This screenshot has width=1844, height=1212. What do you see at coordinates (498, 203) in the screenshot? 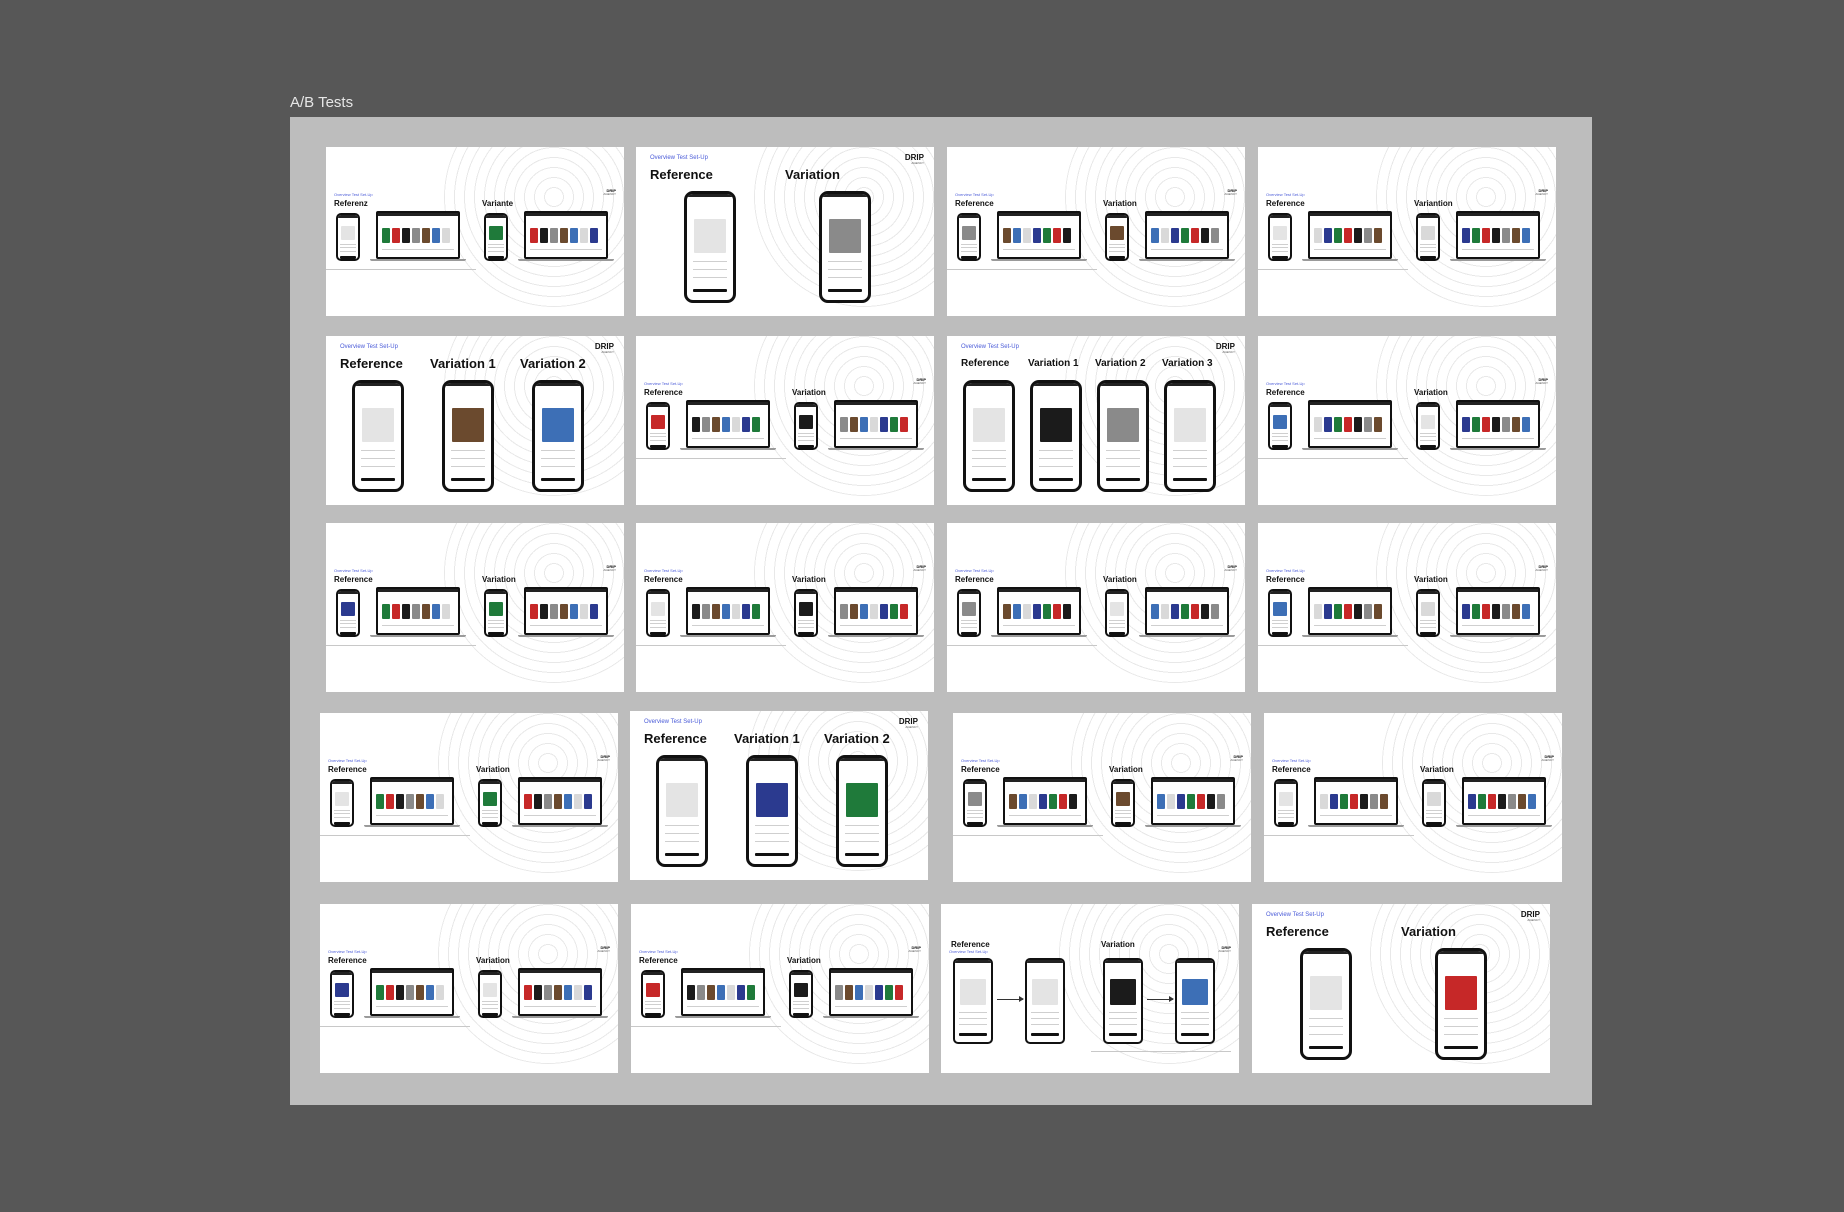
I see `variant-label: Variante` at bounding box center [498, 203].